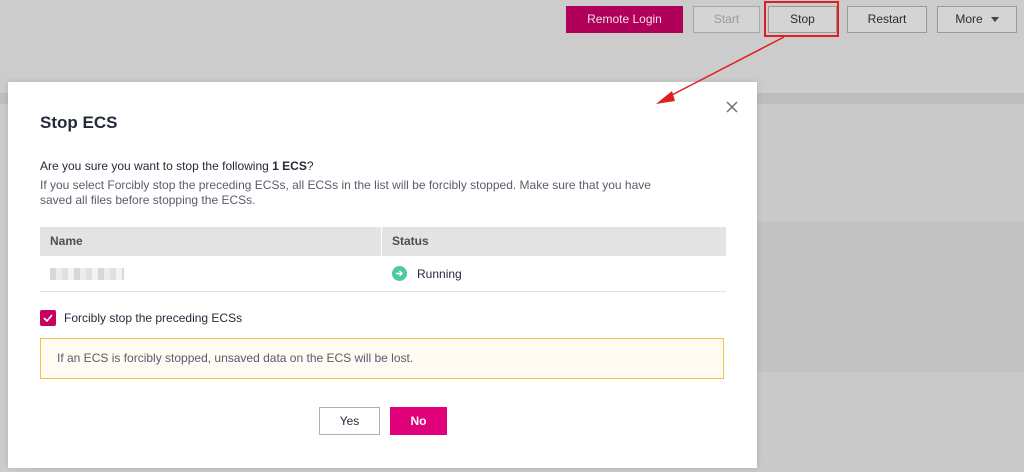 The width and height of the screenshot is (1024, 472). Describe the element at coordinates (289, 166) in the screenshot. I see `question-count: 1 ECS` at that location.